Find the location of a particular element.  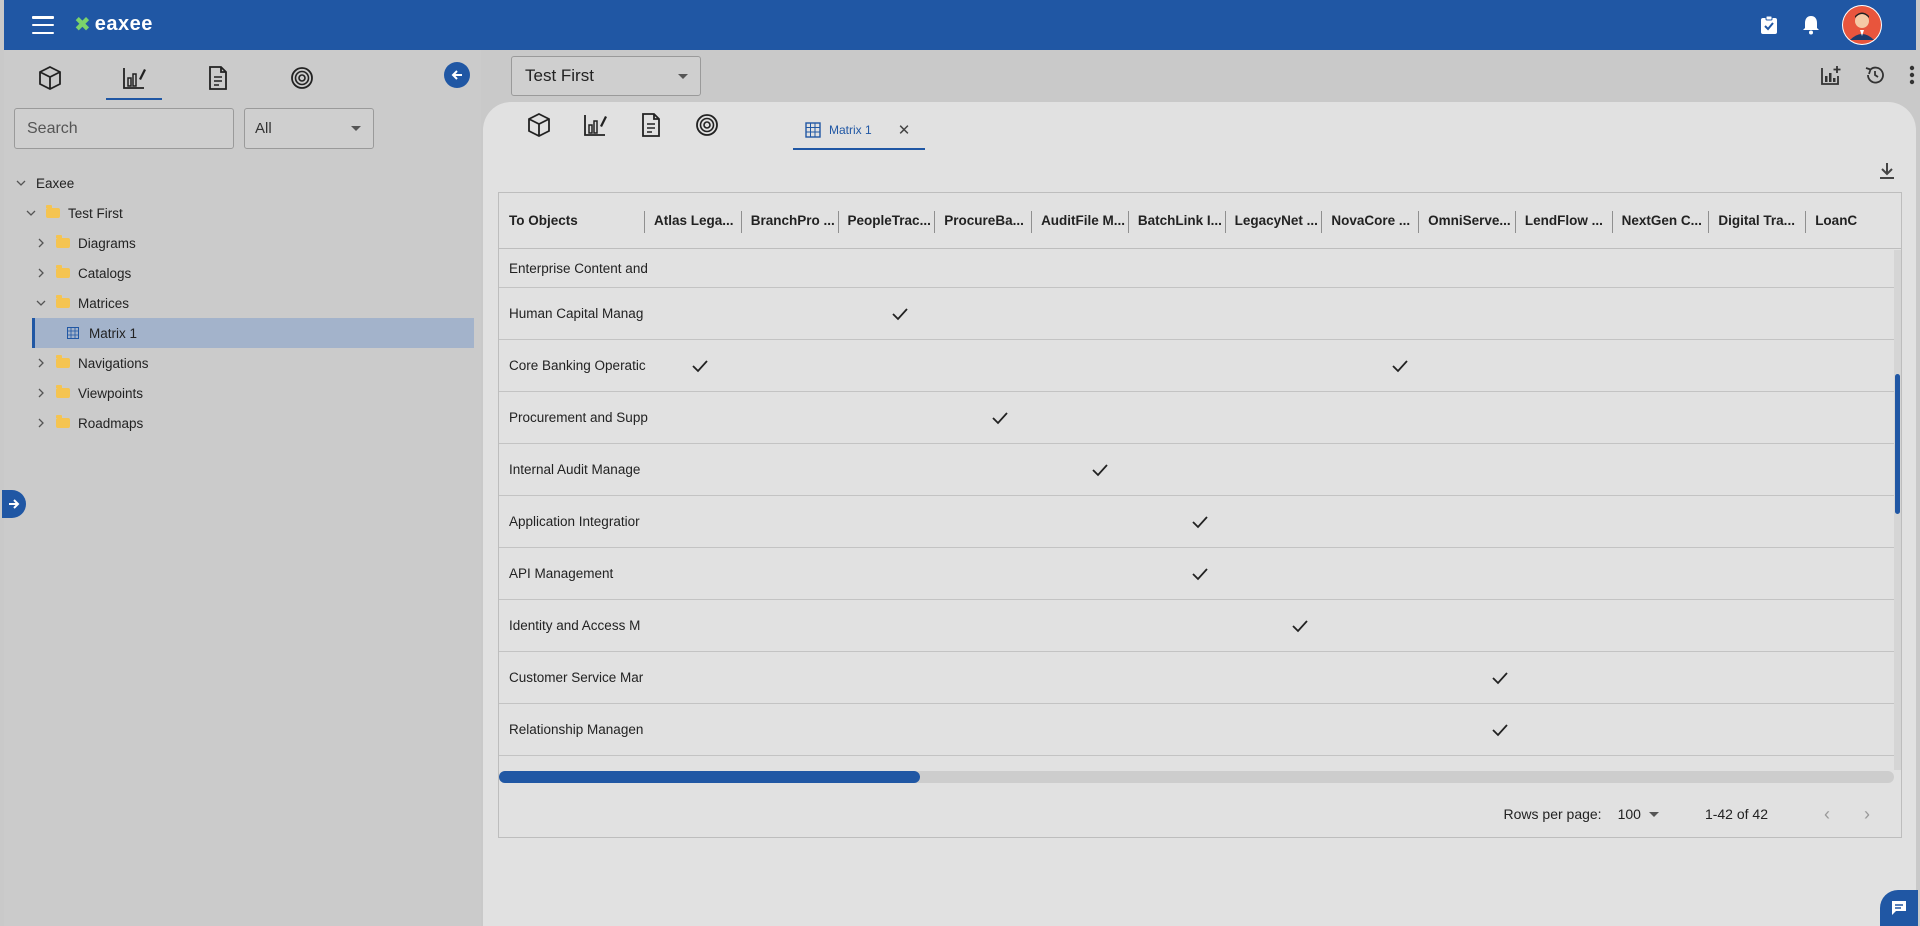

vertical-scrollbar is located at coordinates (1897, 510).